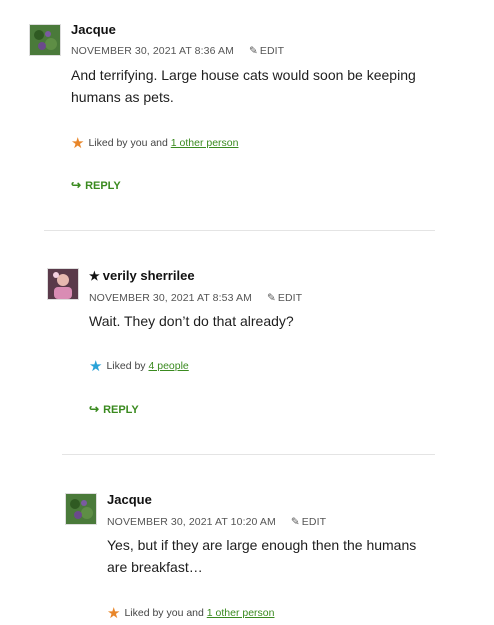 This screenshot has width=494, height=625. Describe the element at coordinates (191, 522) in the screenshot. I see `comment-timestamp: NOVEMBER 30, 2021 AT 10:20 AM` at that location.